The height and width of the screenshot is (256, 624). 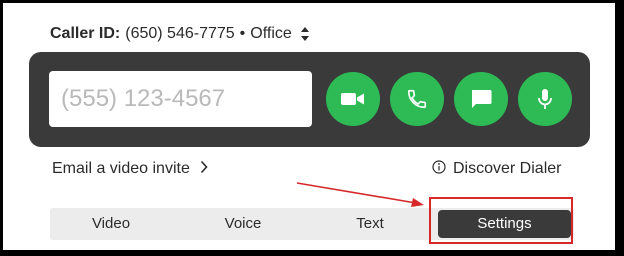 What do you see at coordinates (85, 33) in the screenshot?
I see `caller-id-label: Caller ID:` at bounding box center [85, 33].